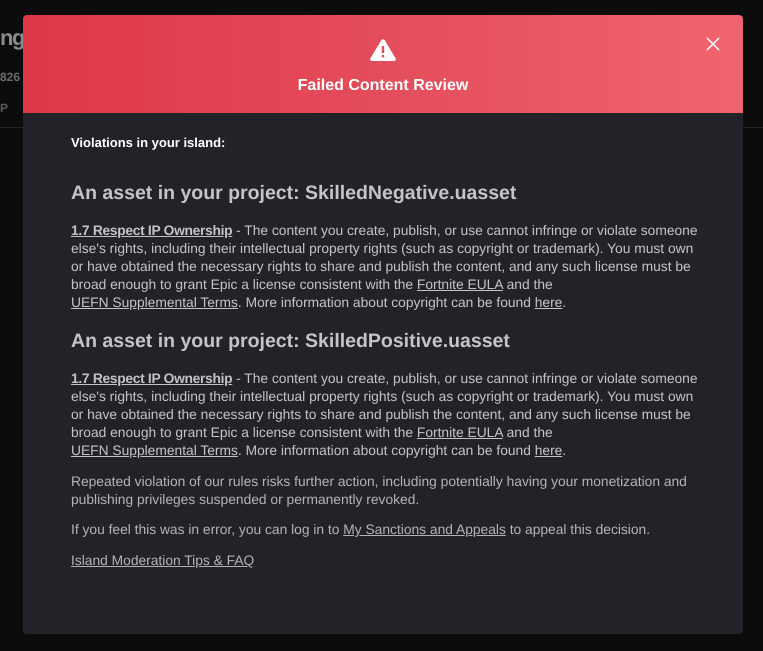 This screenshot has width=763, height=651. Describe the element at coordinates (713, 44) in the screenshot. I see `close-icon` at that location.